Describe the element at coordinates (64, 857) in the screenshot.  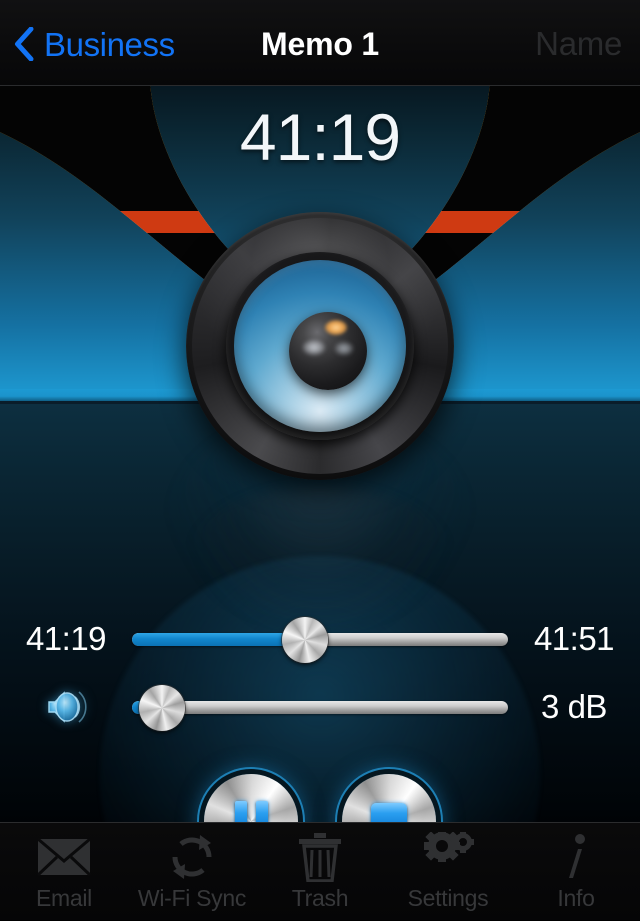
I see `envelope-icon` at that location.